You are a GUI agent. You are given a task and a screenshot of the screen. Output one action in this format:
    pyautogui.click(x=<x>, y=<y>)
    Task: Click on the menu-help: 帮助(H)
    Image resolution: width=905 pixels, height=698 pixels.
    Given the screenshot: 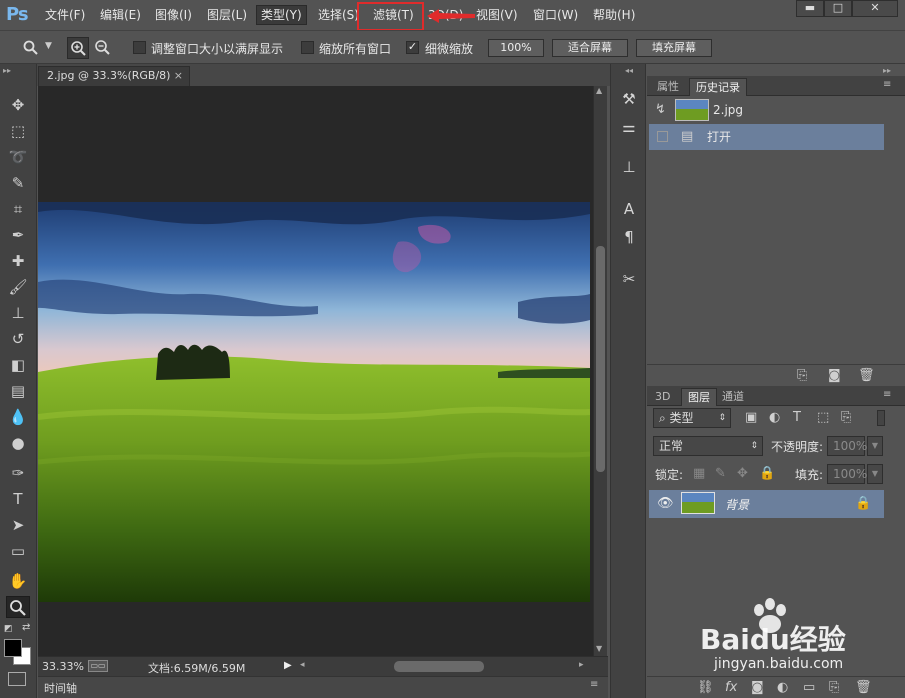 What is the action you would take?
    pyautogui.click(x=614, y=16)
    